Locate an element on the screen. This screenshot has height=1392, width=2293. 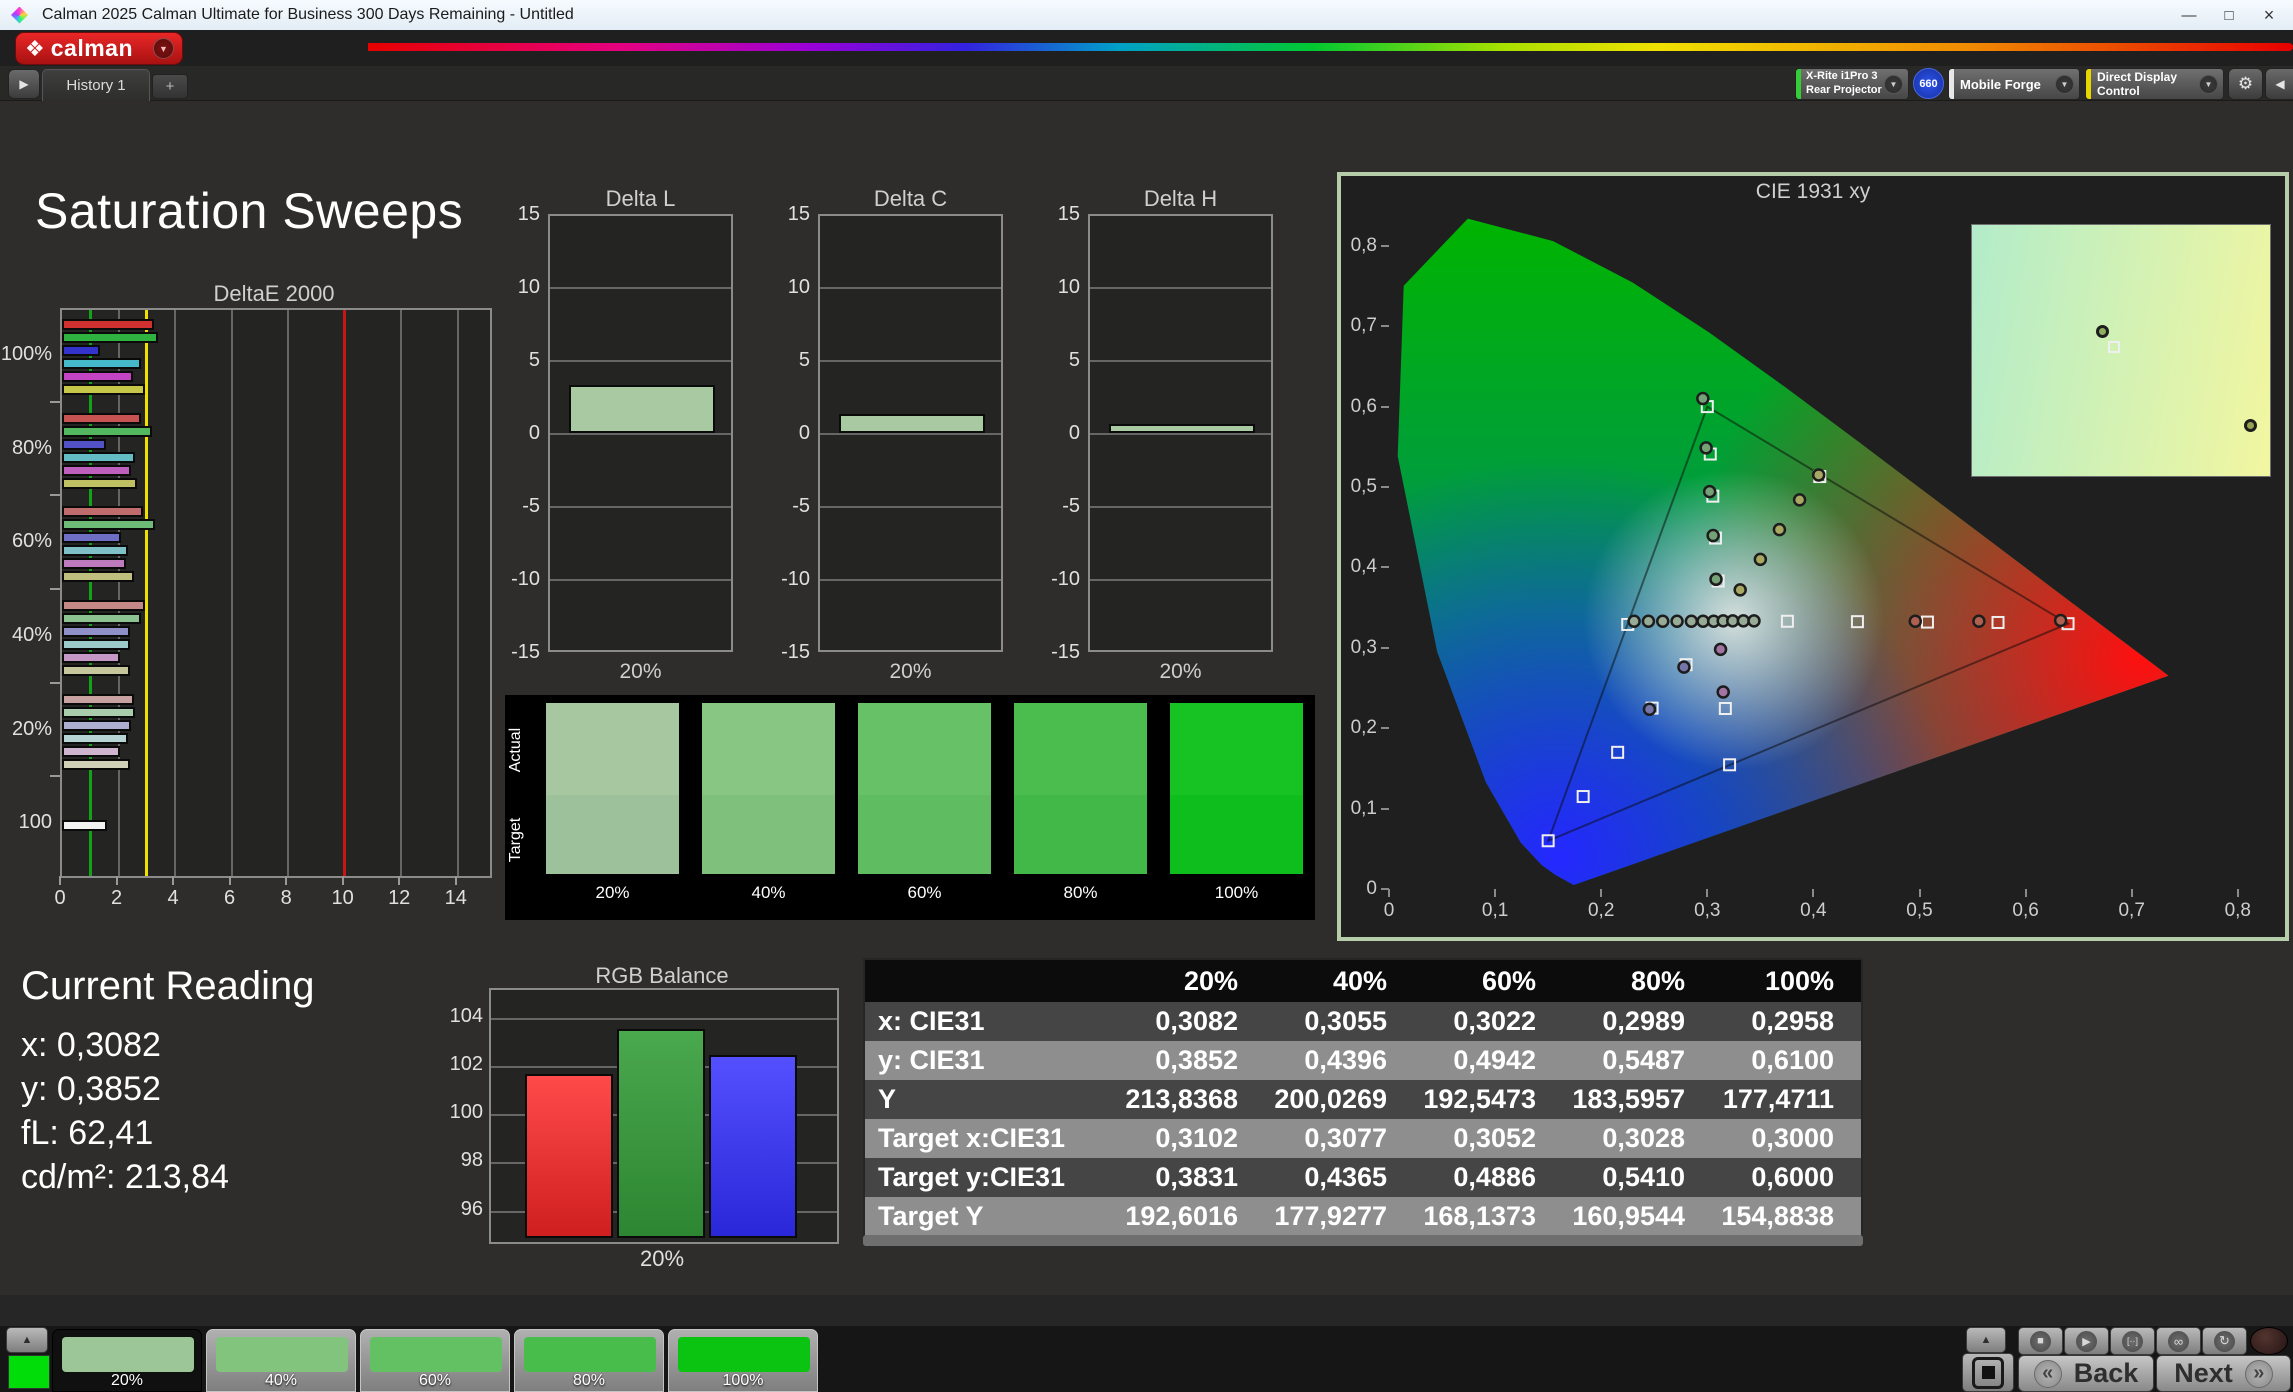
chevron-down-icon: ▼ is located at coordinates (163, 48).